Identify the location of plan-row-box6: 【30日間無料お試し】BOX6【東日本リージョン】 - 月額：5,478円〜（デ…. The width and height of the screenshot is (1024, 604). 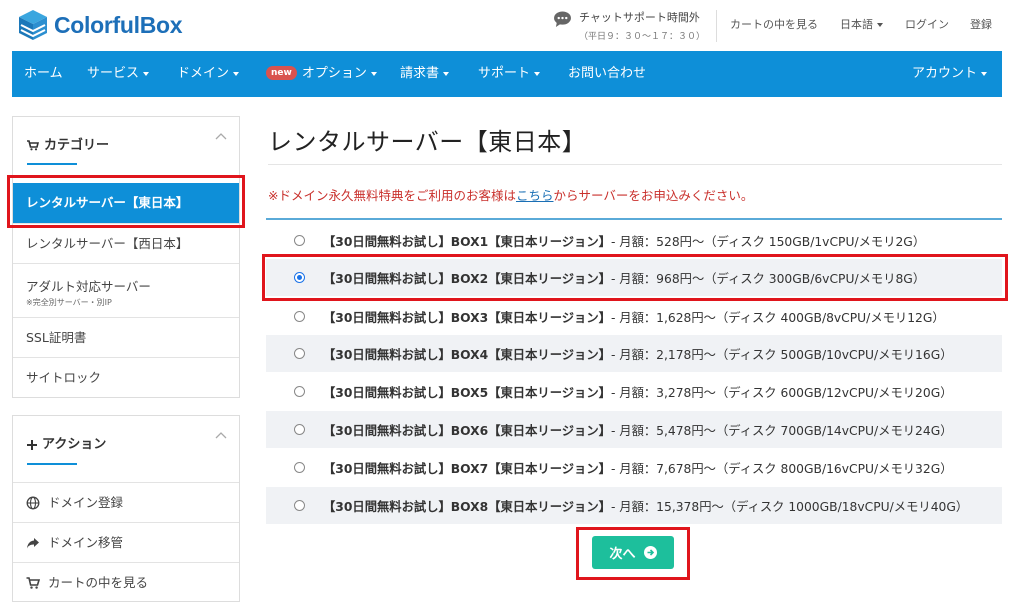
(634, 429).